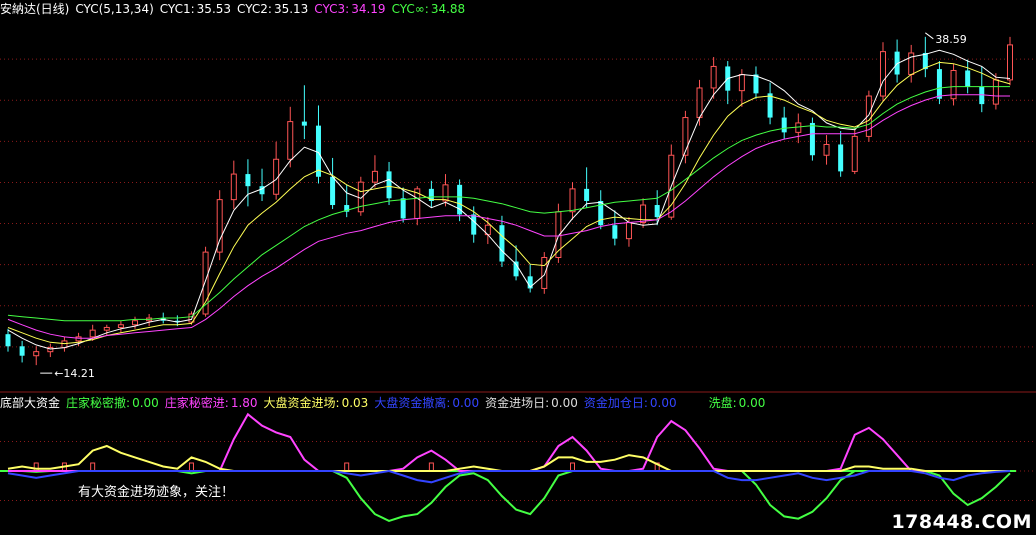 This screenshot has width=1036, height=535. I want to click on xipan-label: 洗盘:, so click(722, 403).